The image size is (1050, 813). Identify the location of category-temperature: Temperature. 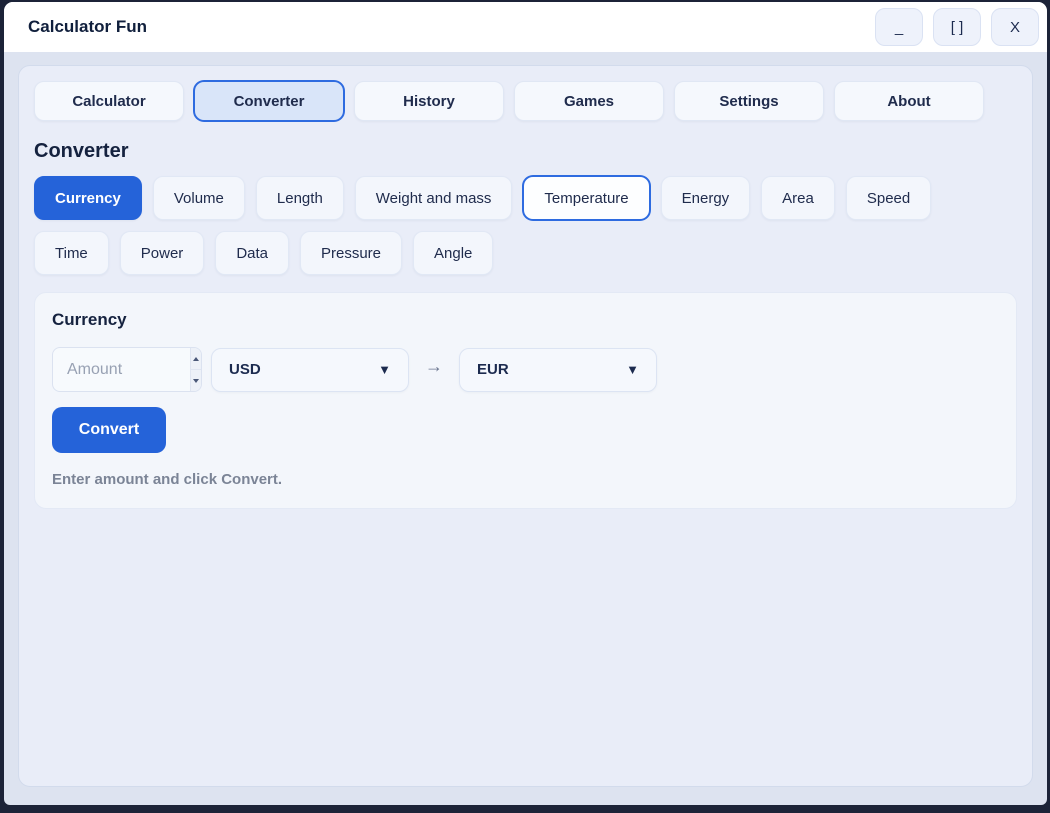
(586, 198).